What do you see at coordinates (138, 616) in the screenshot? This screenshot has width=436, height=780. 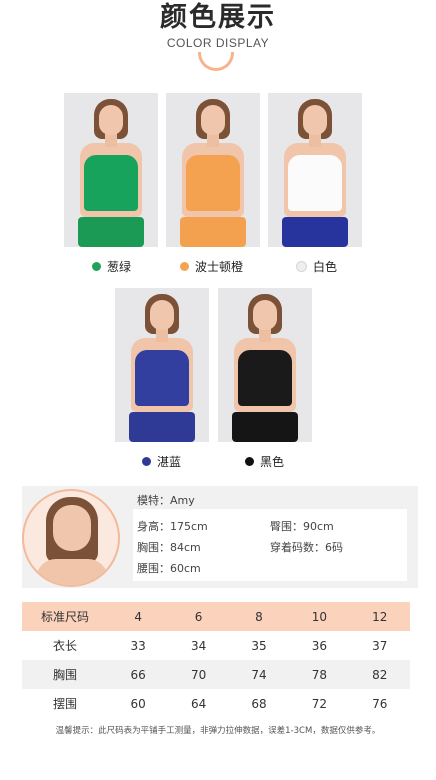 I see `table-header-cell: 4` at bounding box center [138, 616].